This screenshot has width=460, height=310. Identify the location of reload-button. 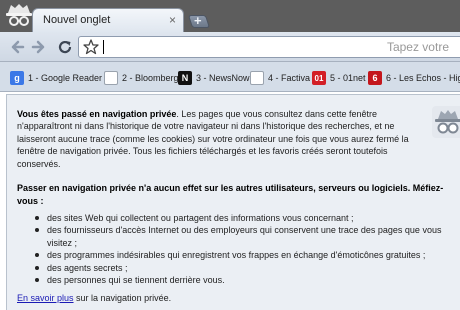
(65, 47).